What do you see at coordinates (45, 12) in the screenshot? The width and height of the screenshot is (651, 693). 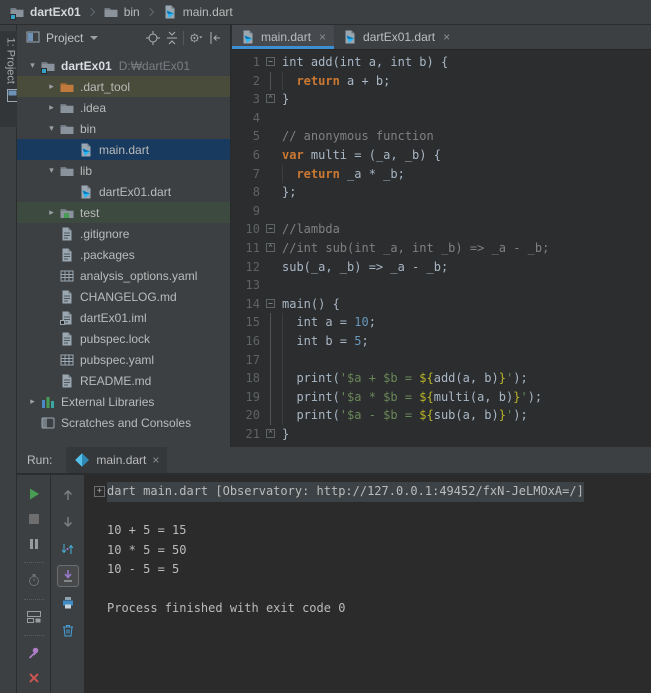 I see `breadcrumb-item: dartEx01` at bounding box center [45, 12].